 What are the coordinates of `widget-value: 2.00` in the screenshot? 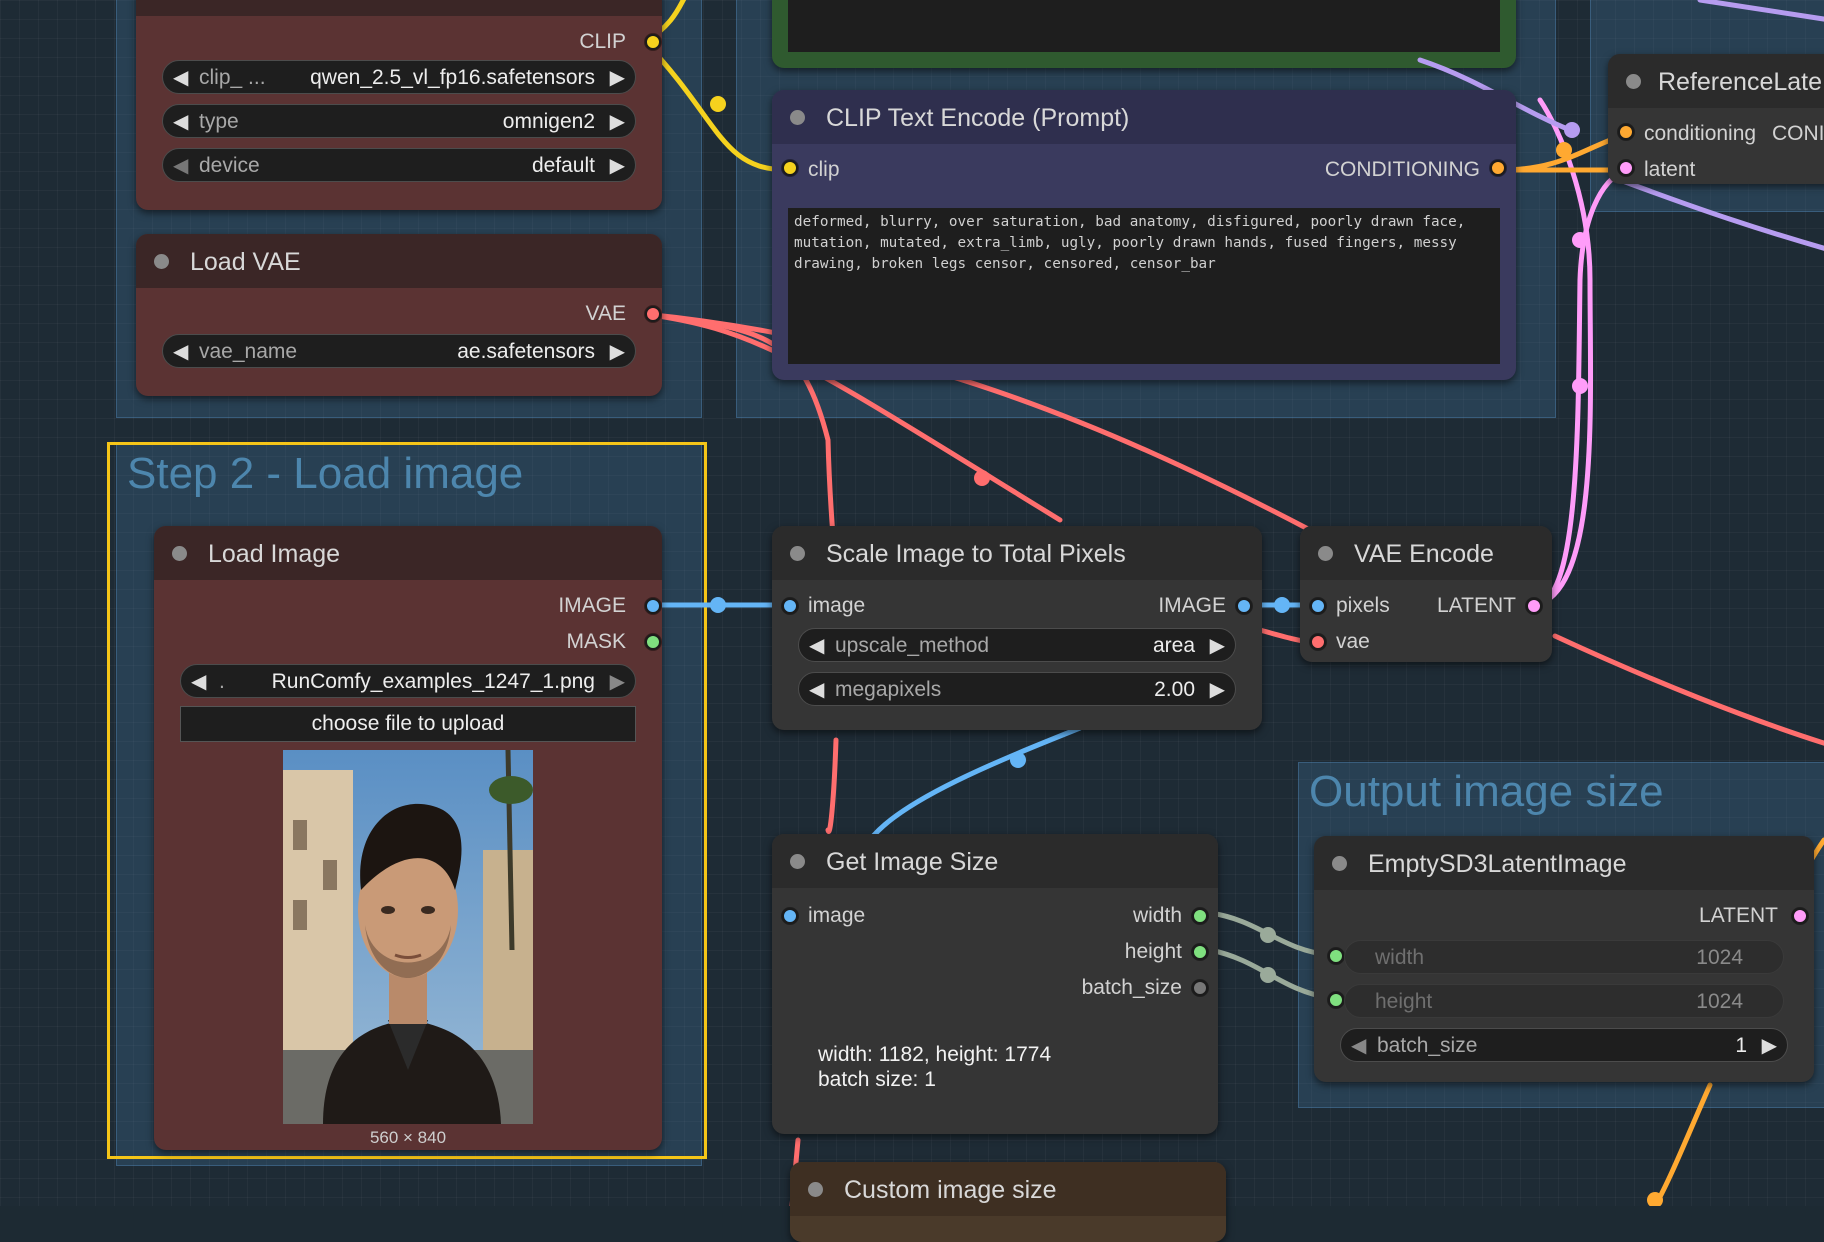 It's located at (1174, 689).